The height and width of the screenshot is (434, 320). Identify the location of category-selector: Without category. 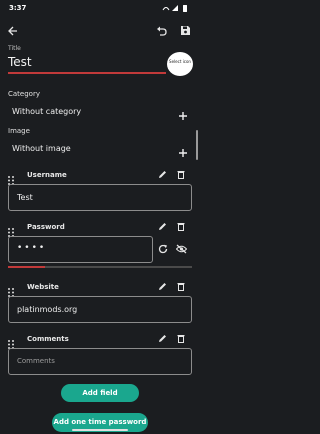
(46, 111).